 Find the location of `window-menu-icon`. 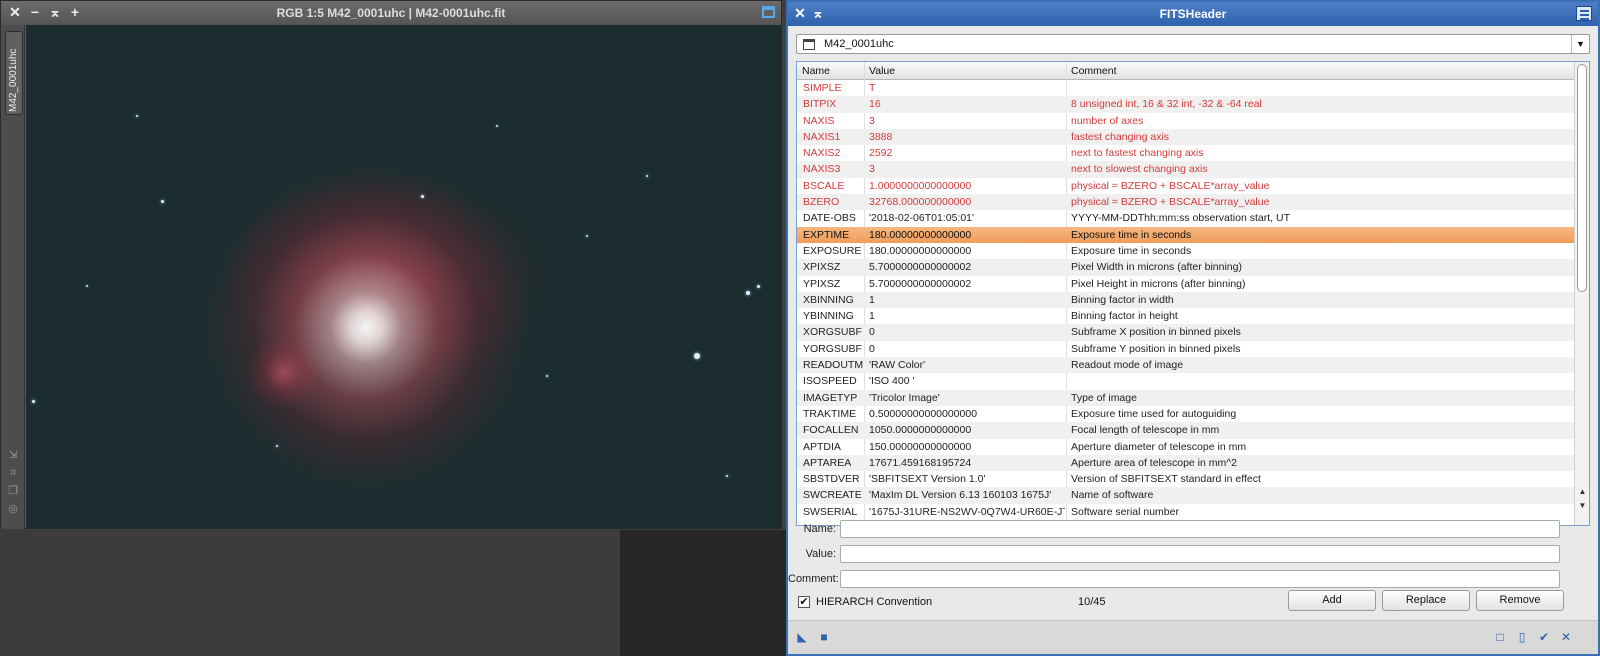

window-menu-icon is located at coordinates (1584, 13).